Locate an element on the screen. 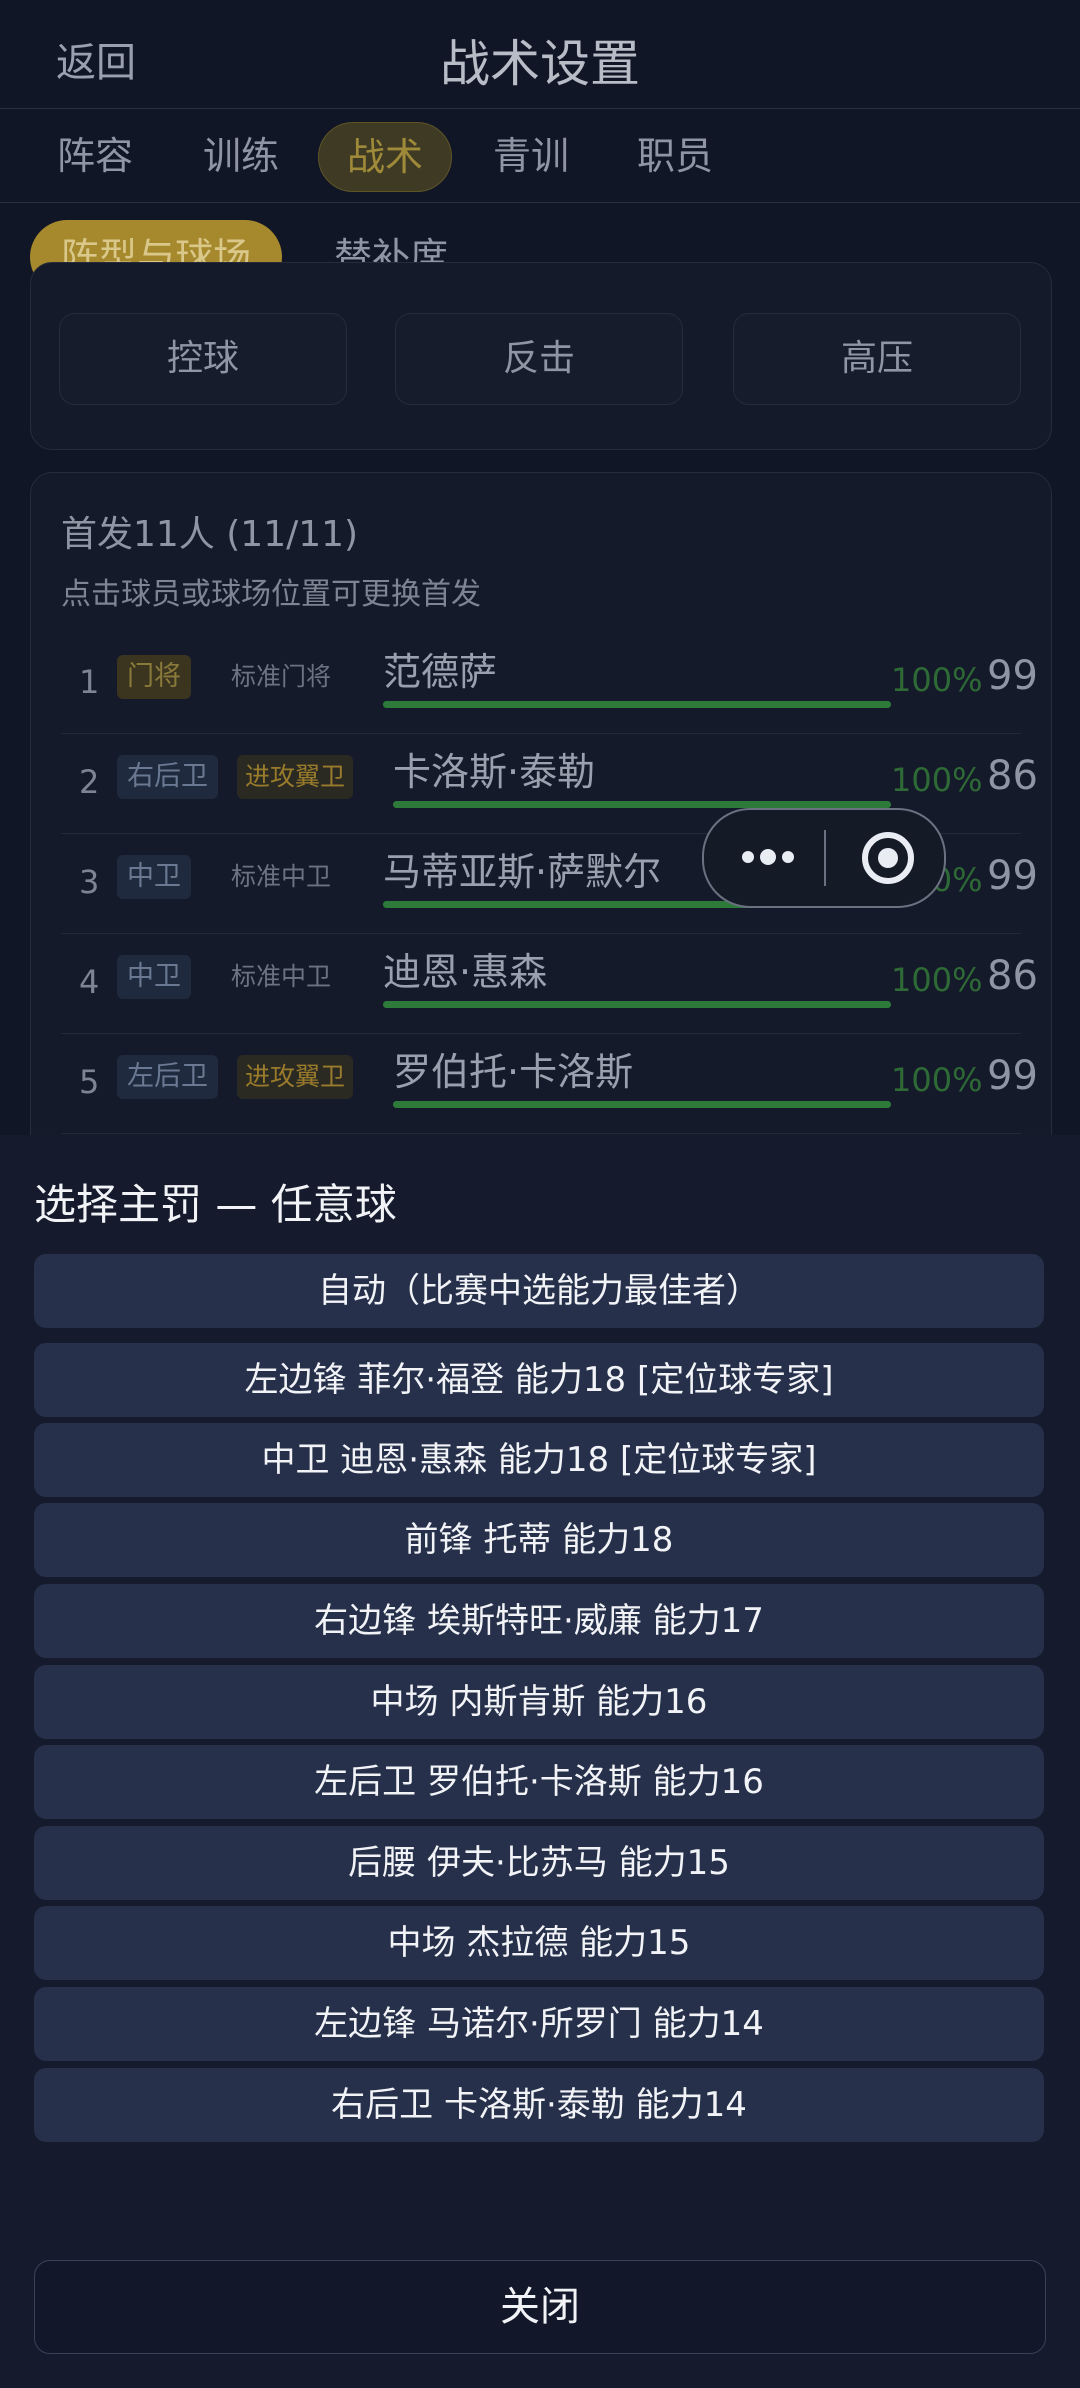  play-style-card: 控球 反击 高压 is located at coordinates (541, 356).